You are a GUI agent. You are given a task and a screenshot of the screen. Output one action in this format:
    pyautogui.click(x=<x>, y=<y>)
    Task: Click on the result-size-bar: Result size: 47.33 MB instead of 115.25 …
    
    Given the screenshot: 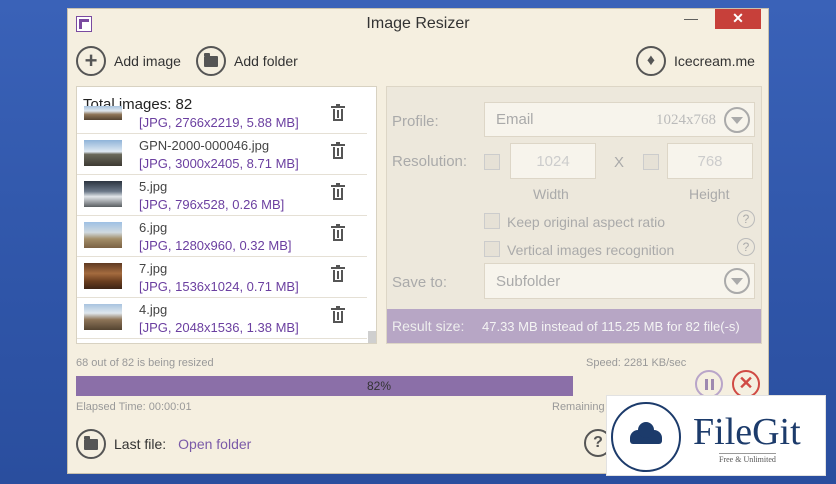 What is the action you would take?
    pyautogui.click(x=574, y=326)
    